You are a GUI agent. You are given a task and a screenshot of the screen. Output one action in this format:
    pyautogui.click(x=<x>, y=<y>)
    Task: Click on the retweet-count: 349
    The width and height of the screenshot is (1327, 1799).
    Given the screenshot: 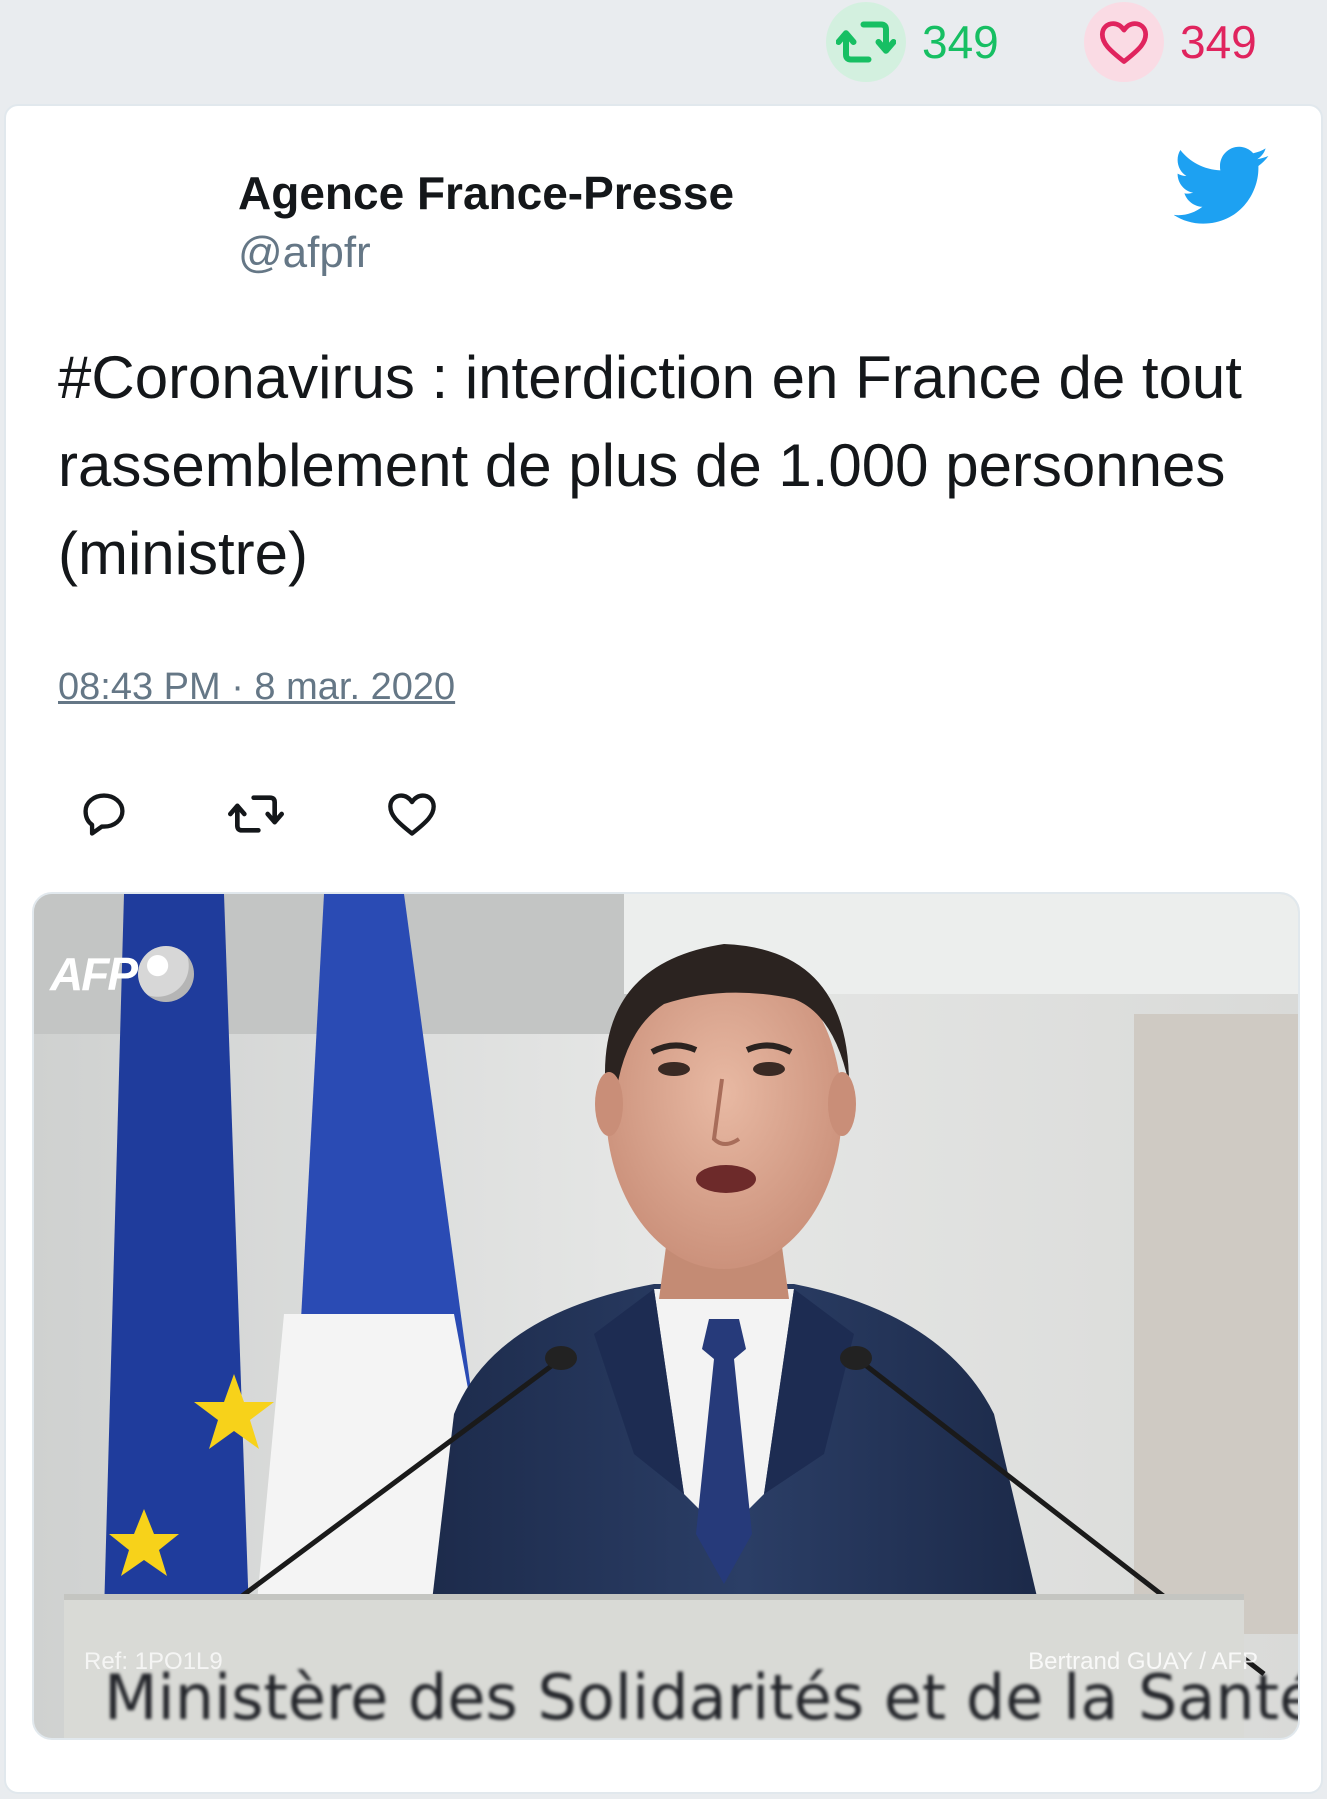 What is the action you would take?
    pyautogui.click(x=960, y=42)
    